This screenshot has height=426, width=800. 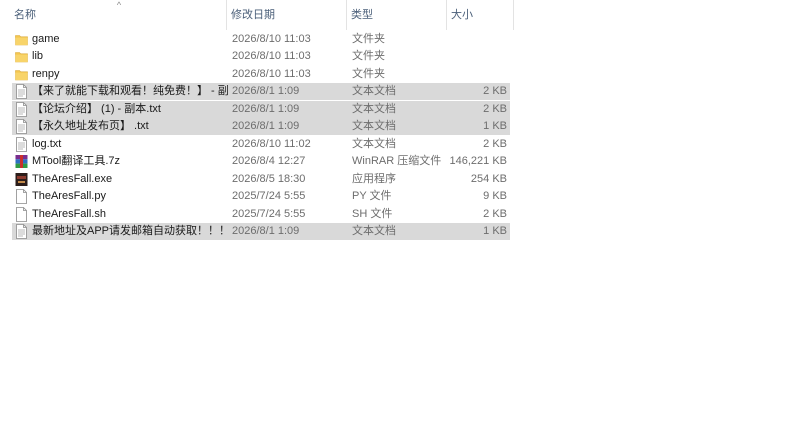 What do you see at coordinates (488, 178) in the screenshot?
I see `file-size: 254 KB` at bounding box center [488, 178].